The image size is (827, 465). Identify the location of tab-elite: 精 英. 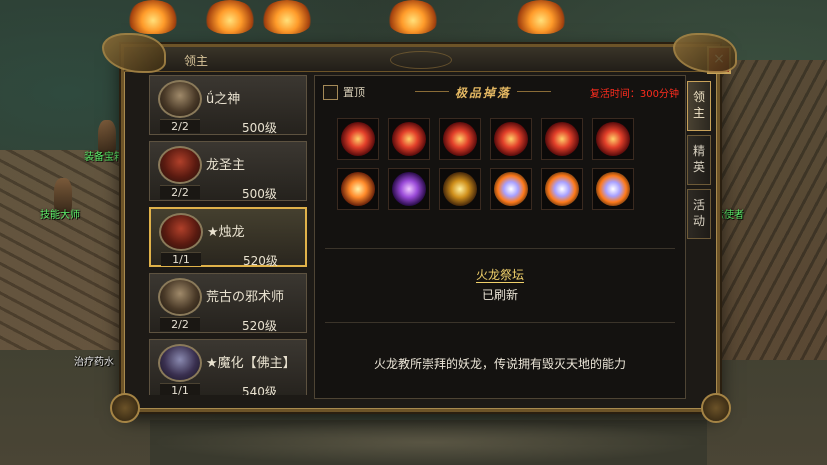
(699, 160).